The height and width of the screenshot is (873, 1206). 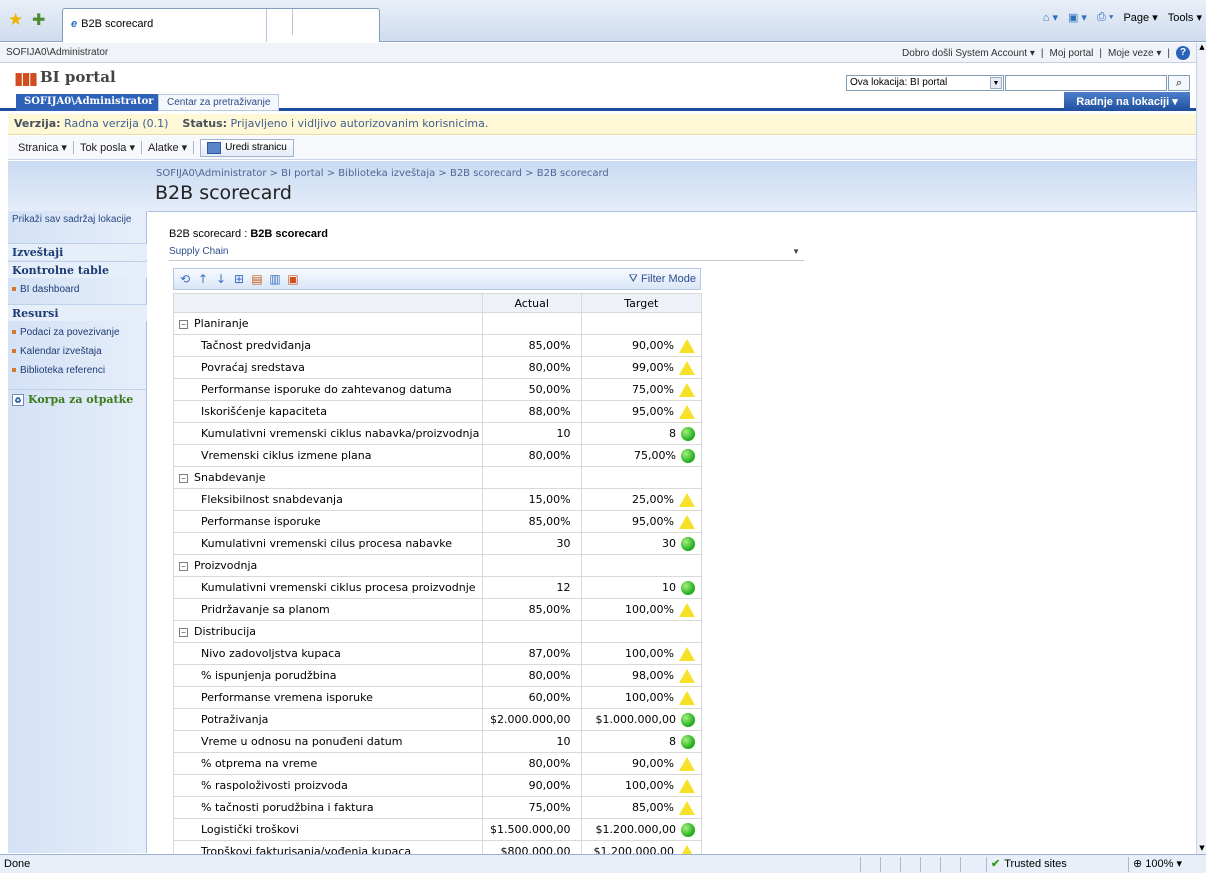 What do you see at coordinates (108, 147) in the screenshot?
I see `workflow-menu-button: Tok posla ▾` at bounding box center [108, 147].